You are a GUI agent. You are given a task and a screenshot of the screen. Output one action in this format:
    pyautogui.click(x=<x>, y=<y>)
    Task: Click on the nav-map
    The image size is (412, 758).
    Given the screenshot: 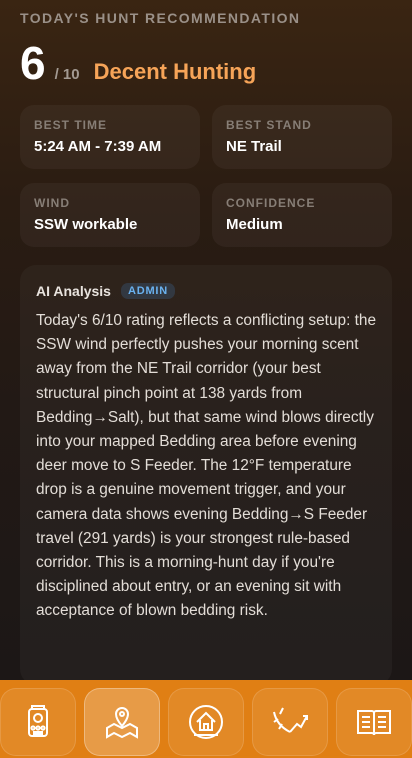 What is the action you would take?
    pyautogui.click(x=122, y=722)
    